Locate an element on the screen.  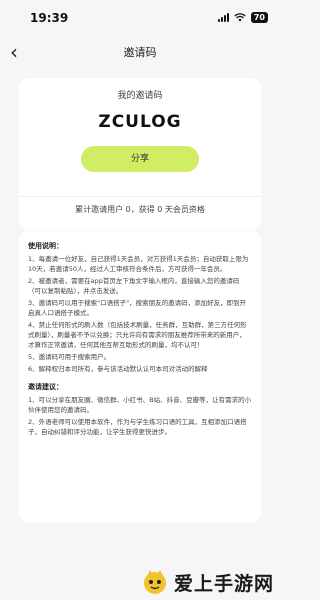
battery-indicator: 70 is located at coordinates (259, 17).